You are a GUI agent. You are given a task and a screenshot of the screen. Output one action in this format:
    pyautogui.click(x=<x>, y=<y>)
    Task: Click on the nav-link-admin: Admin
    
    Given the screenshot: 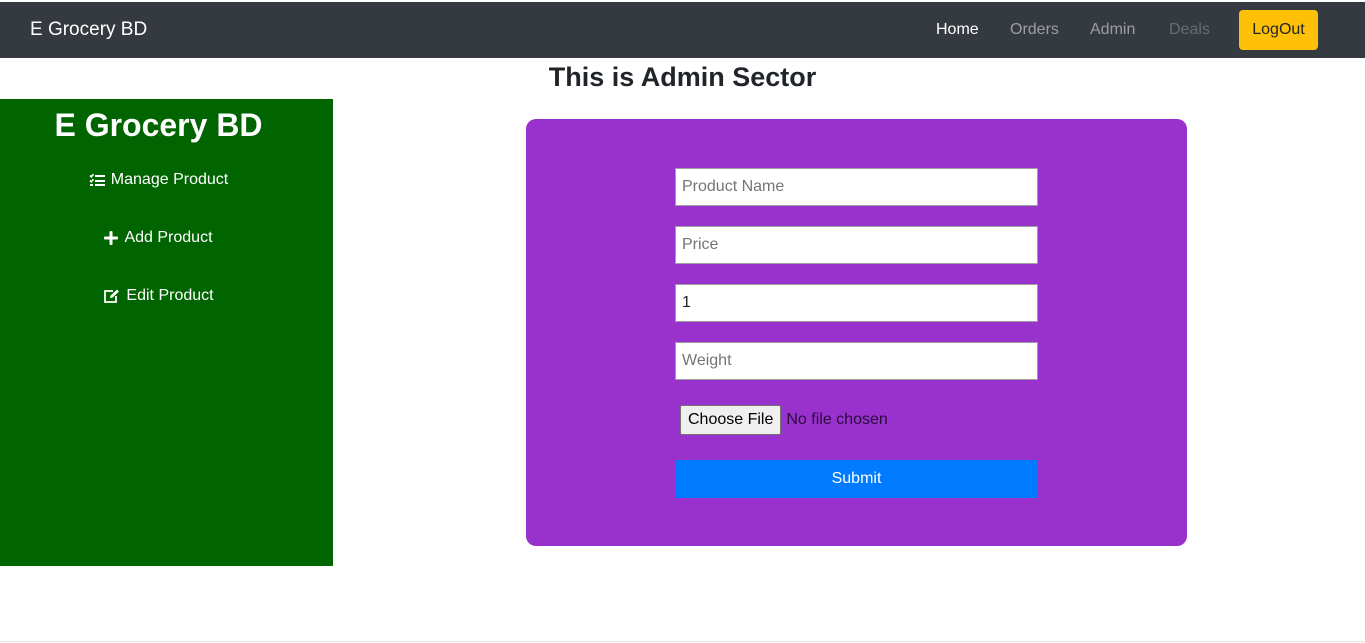 What is the action you would take?
    pyautogui.click(x=1112, y=30)
    